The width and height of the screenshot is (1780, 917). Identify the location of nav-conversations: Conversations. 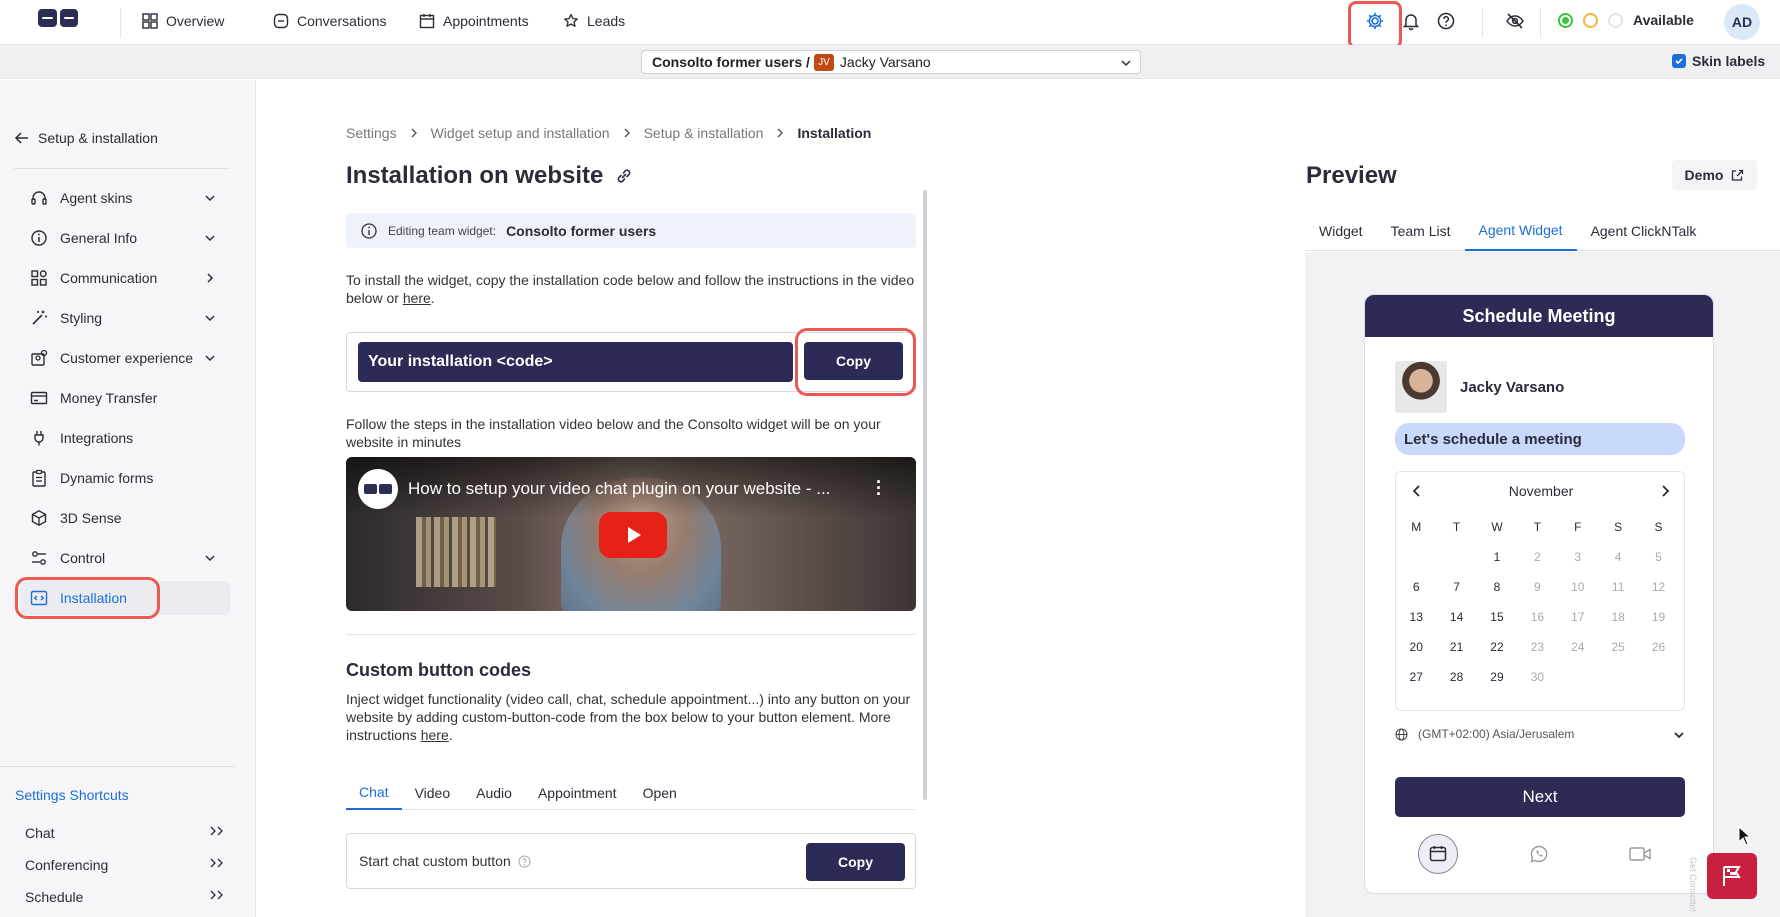
(330, 21).